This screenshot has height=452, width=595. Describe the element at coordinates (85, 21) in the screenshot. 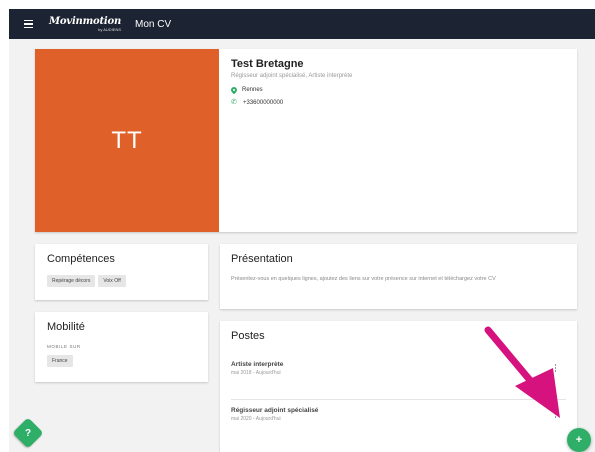

I see `brand-name: Movinmotion` at that location.